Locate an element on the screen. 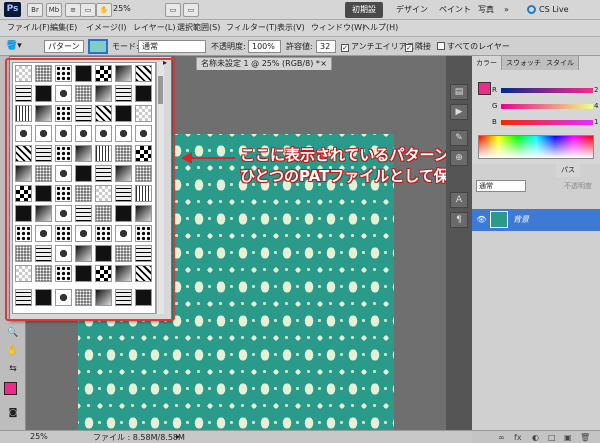 This screenshot has height=443, width=600. contiguous-checkbox: ✓ 隣接 is located at coordinates (418, 46).